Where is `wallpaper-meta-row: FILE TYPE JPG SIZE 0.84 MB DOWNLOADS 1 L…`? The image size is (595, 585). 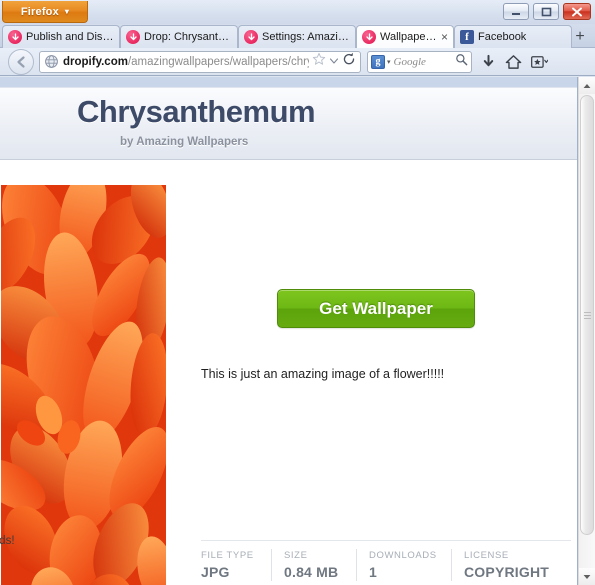
wallpaper-meta-row: FILE TYPE JPG SIZE 0.84 MB DOWNLOADS 1 L… is located at coordinates (386, 562).